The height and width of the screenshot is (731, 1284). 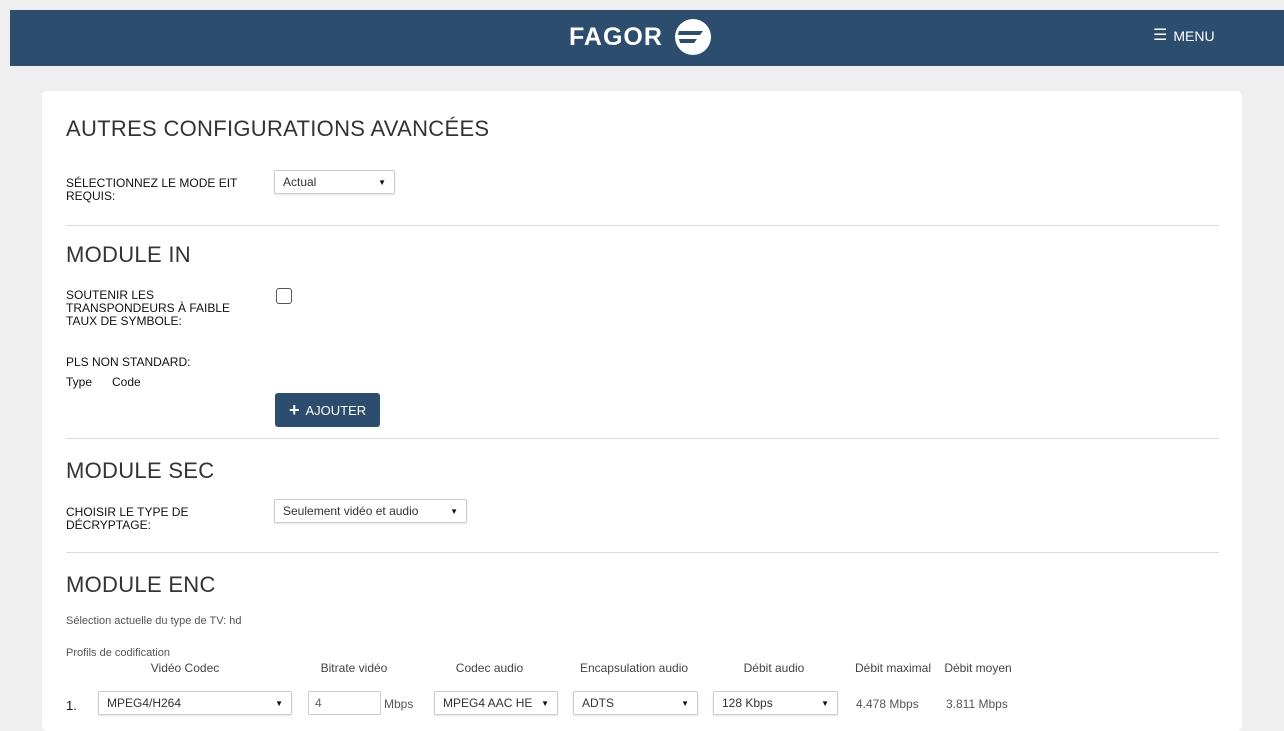 What do you see at coordinates (334, 182) in the screenshot?
I see `eit-mode-select: Actual ▼` at bounding box center [334, 182].